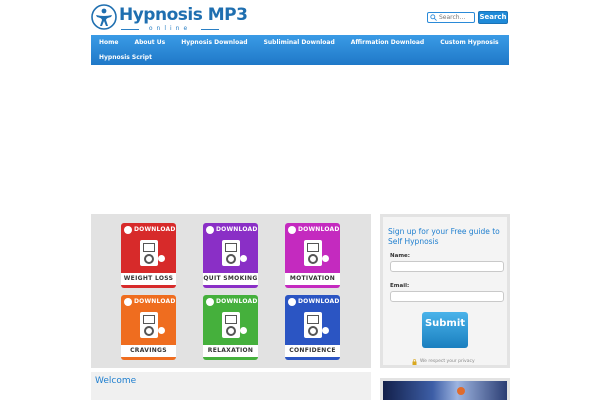 The height and width of the screenshot is (400, 600). Describe the element at coordinates (312, 351) in the screenshot. I see `tile-label: CONFIDENCE` at that location.